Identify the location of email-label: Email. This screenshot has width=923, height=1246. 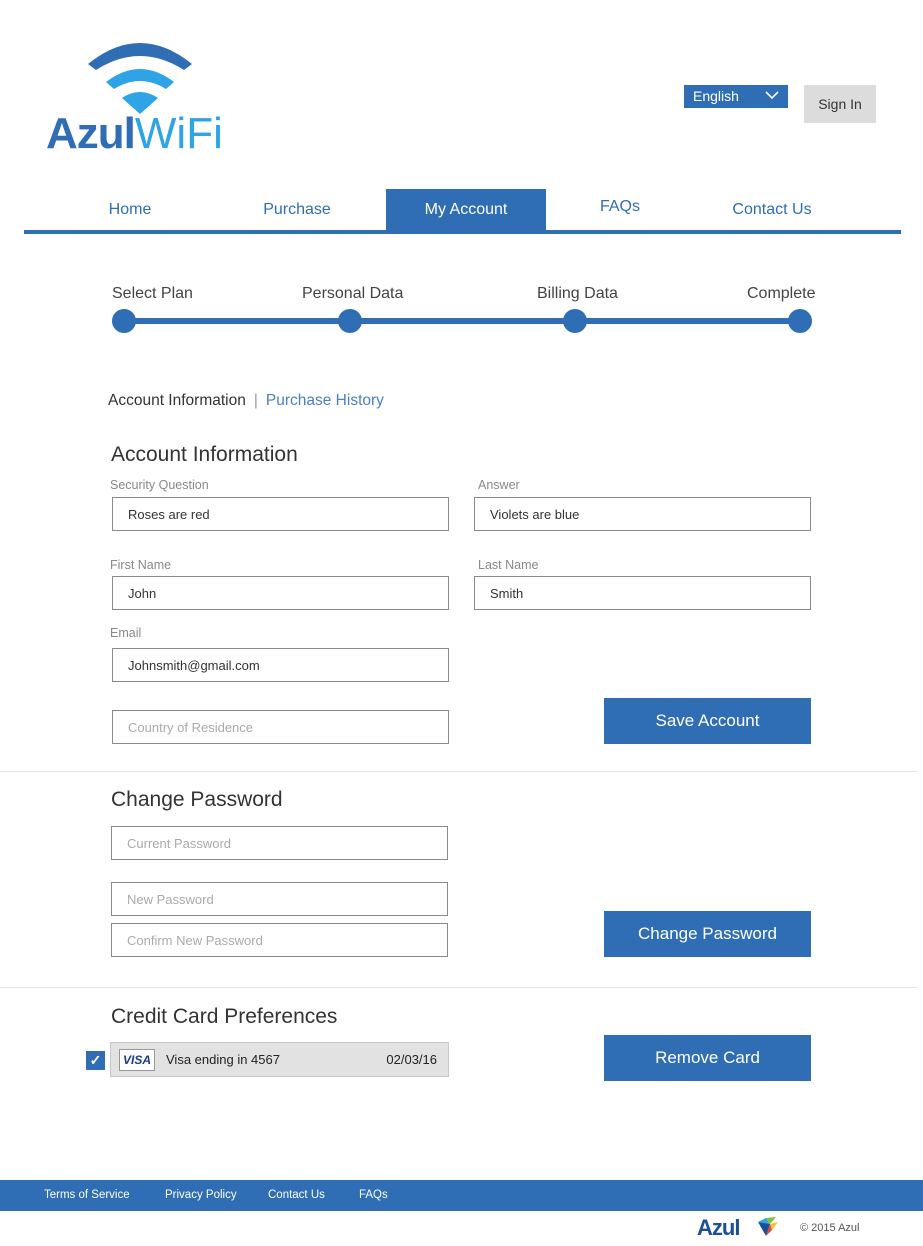
(126, 633).